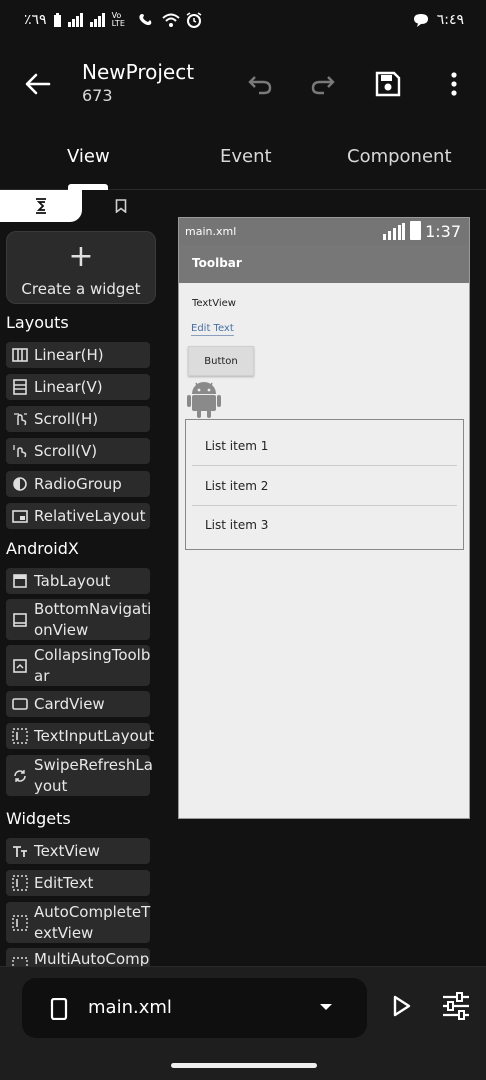 The width and height of the screenshot is (486, 1080). What do you see at coordinates (221, 361) in the screenshot?
I see `preview-button: Button` at bounding box center [221, 361].